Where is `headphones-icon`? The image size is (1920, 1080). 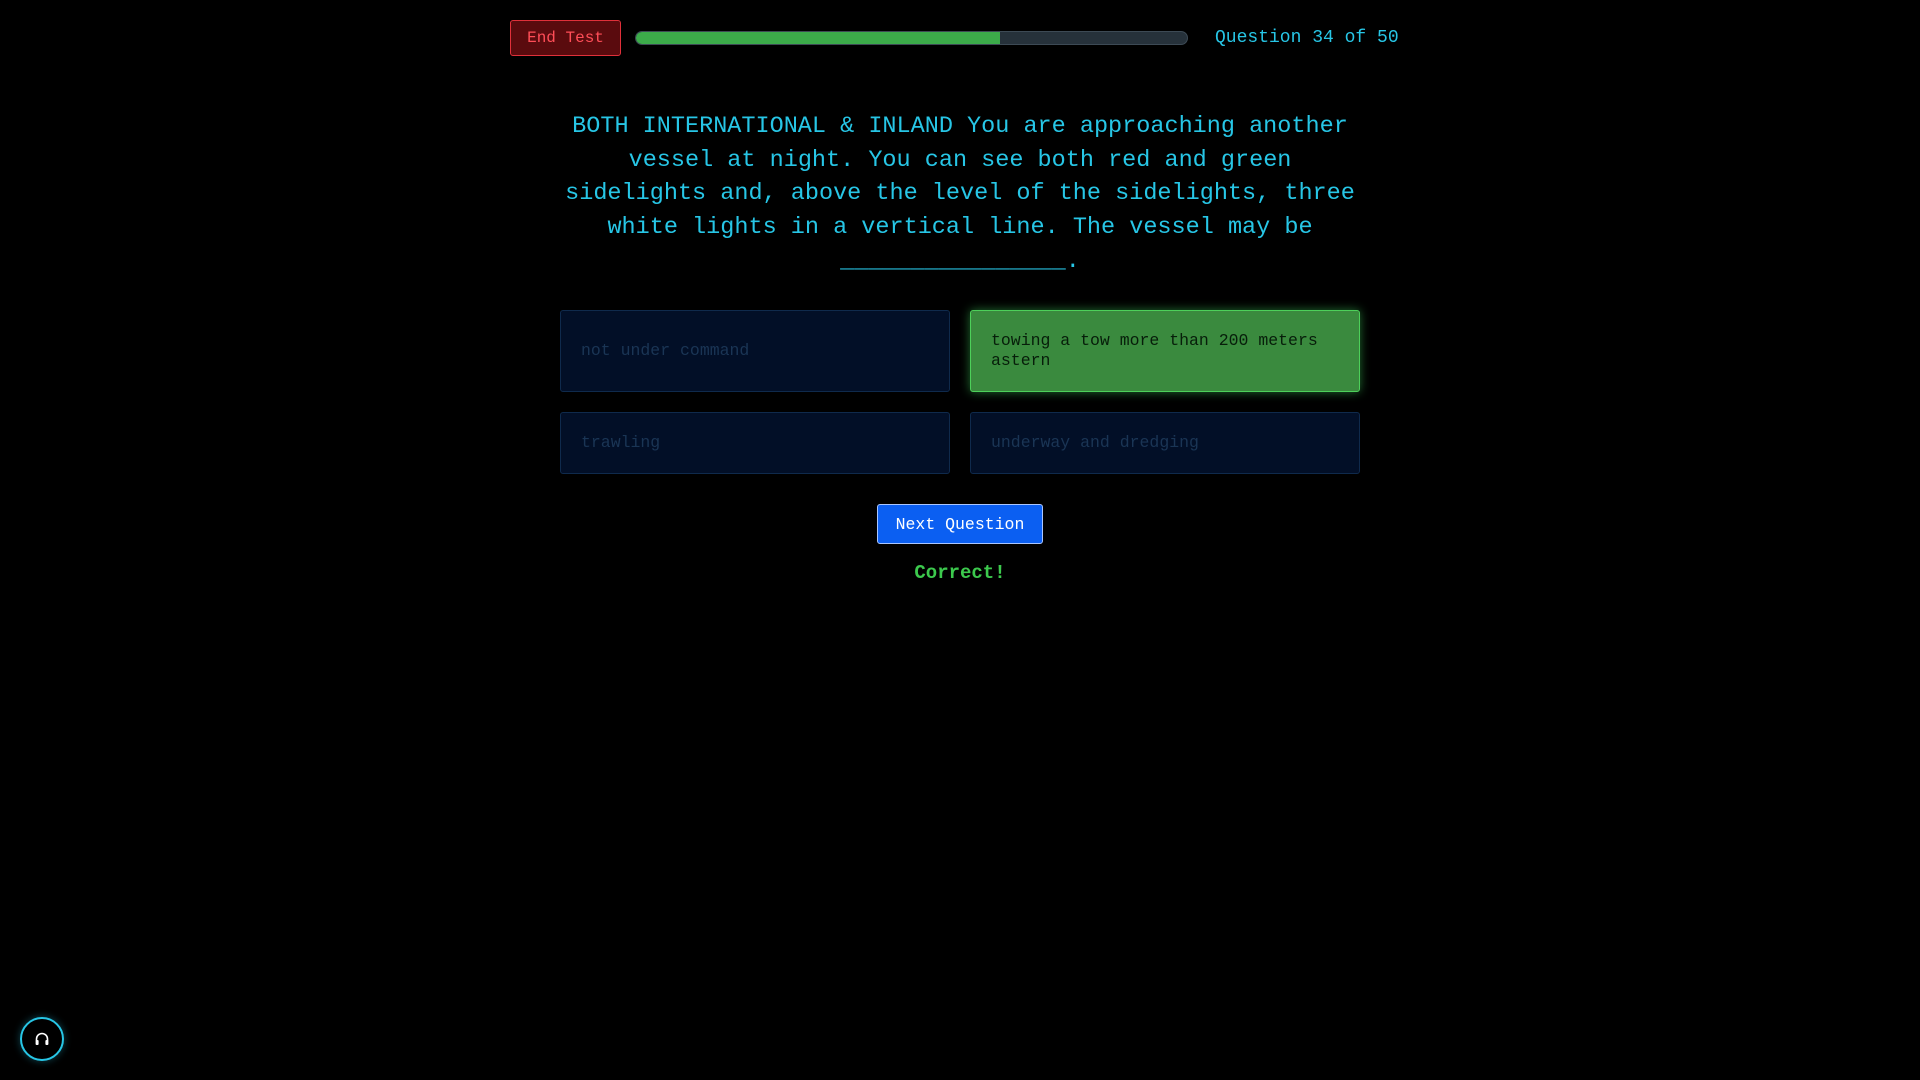 headphones-icon is located at coordinates (42, 1038).